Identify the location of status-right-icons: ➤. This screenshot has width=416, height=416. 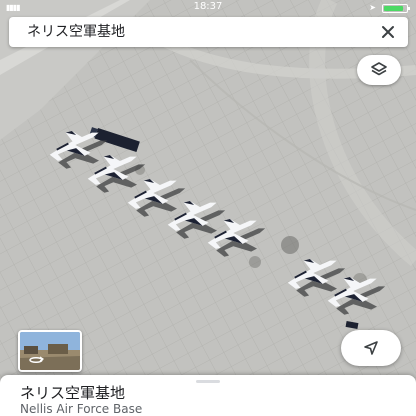
(389, 8).